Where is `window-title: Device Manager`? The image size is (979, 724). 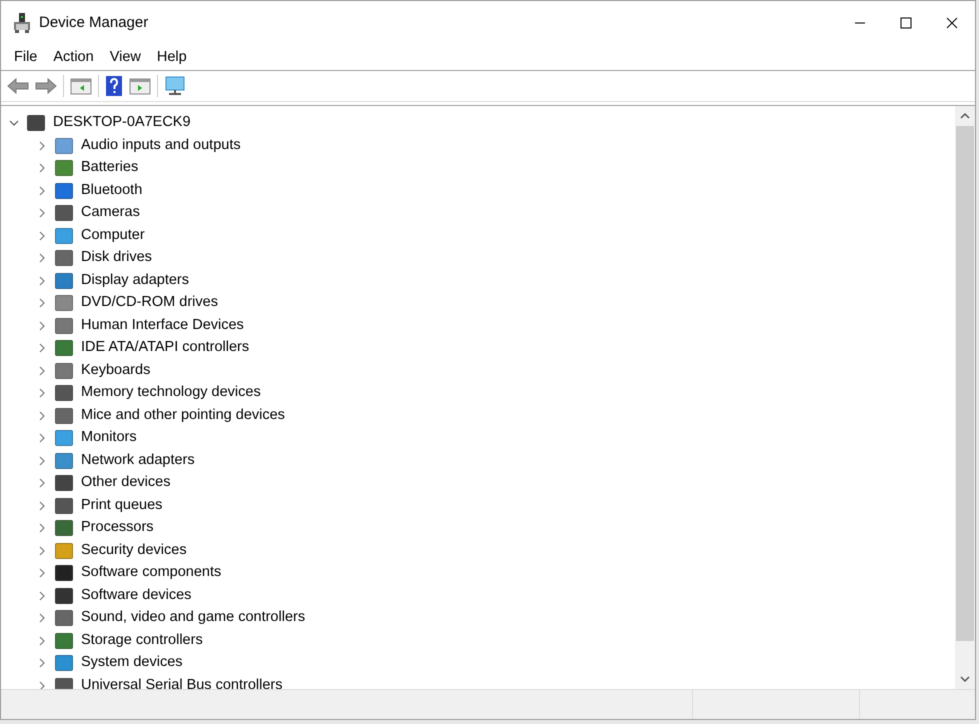
window-title: Device Manager is located at coordinates (93, 22).